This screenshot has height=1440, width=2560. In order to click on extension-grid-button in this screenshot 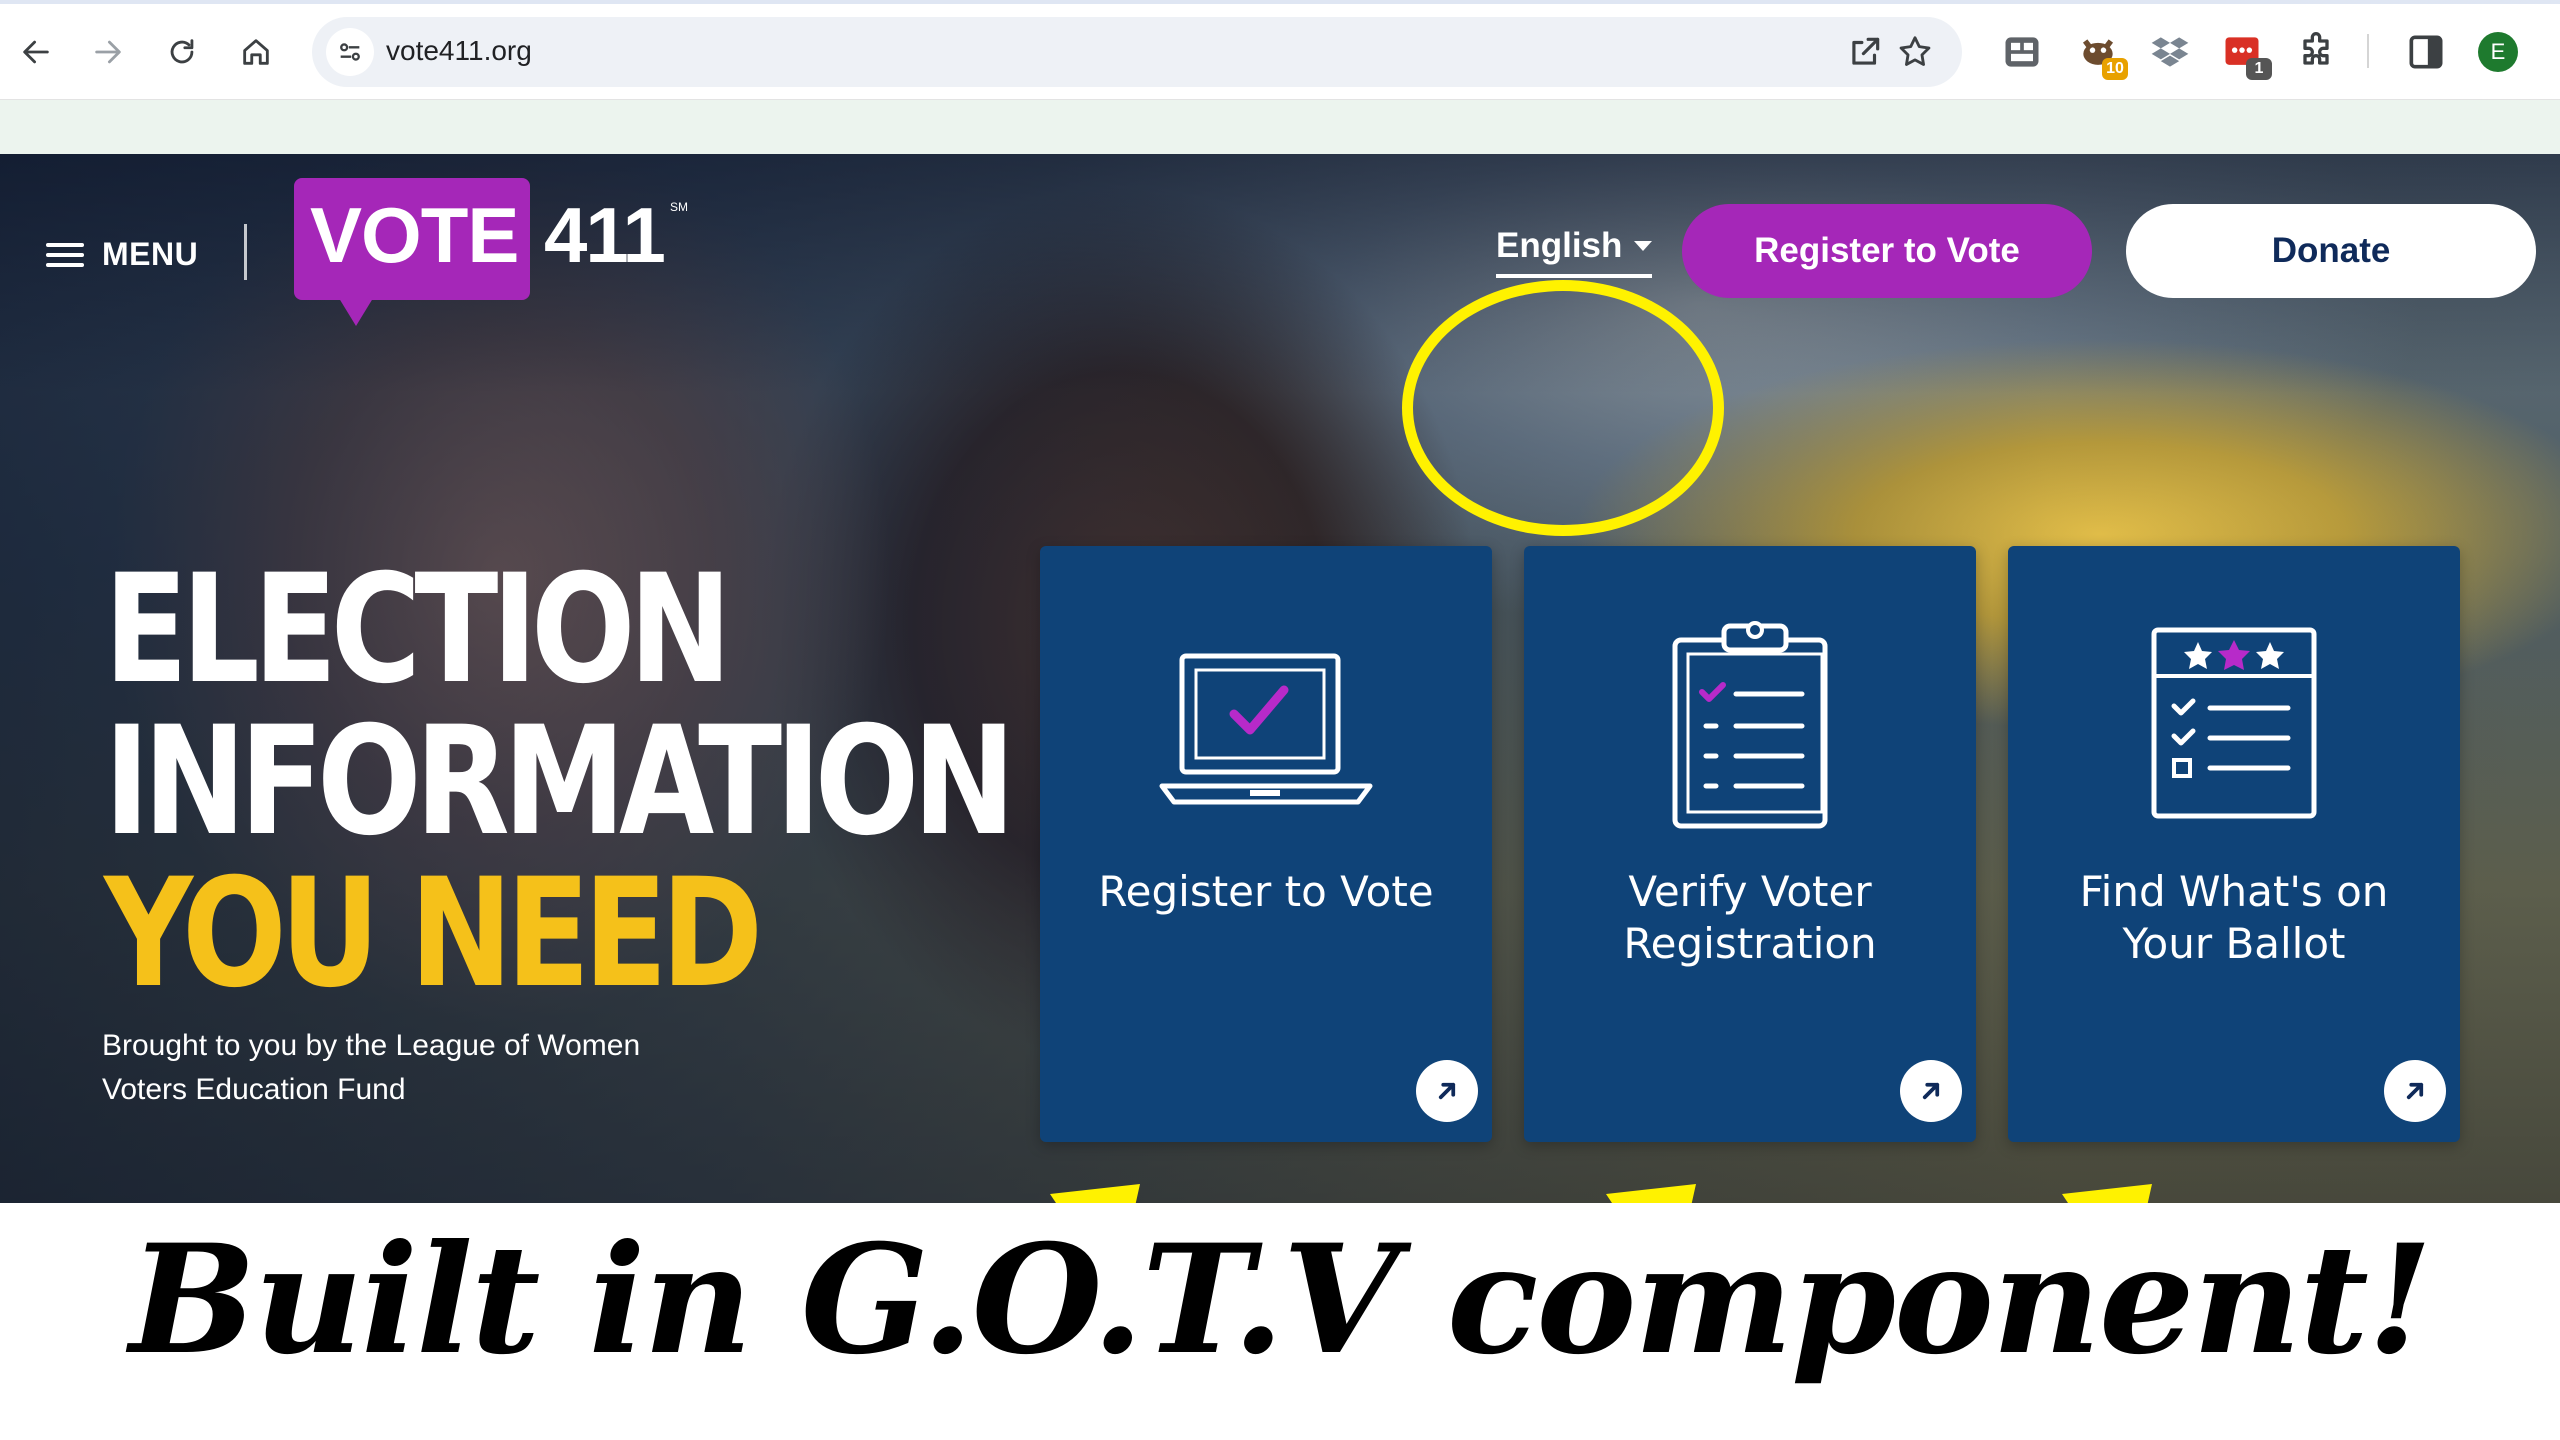, I will do `click(2022, 52)`.